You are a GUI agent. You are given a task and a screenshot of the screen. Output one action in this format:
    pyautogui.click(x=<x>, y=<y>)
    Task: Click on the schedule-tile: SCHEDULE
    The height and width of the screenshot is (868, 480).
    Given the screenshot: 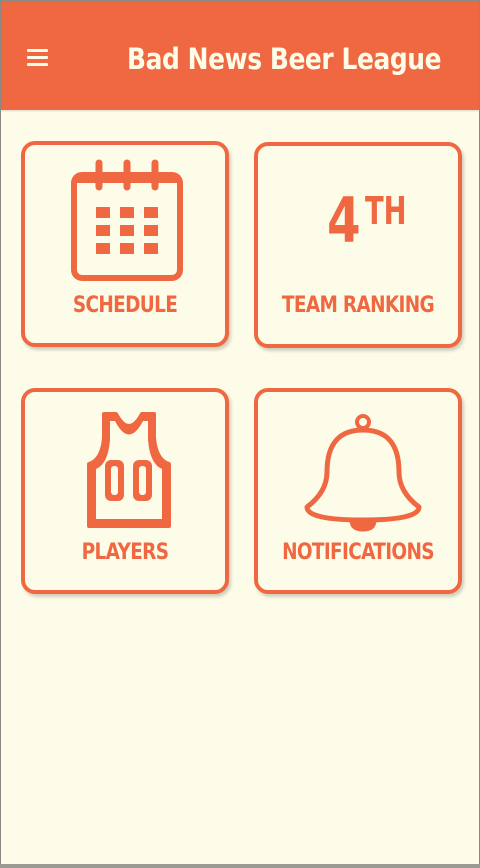 What is the action you would take?
    pyautogui.click(x=125, y=244)
    